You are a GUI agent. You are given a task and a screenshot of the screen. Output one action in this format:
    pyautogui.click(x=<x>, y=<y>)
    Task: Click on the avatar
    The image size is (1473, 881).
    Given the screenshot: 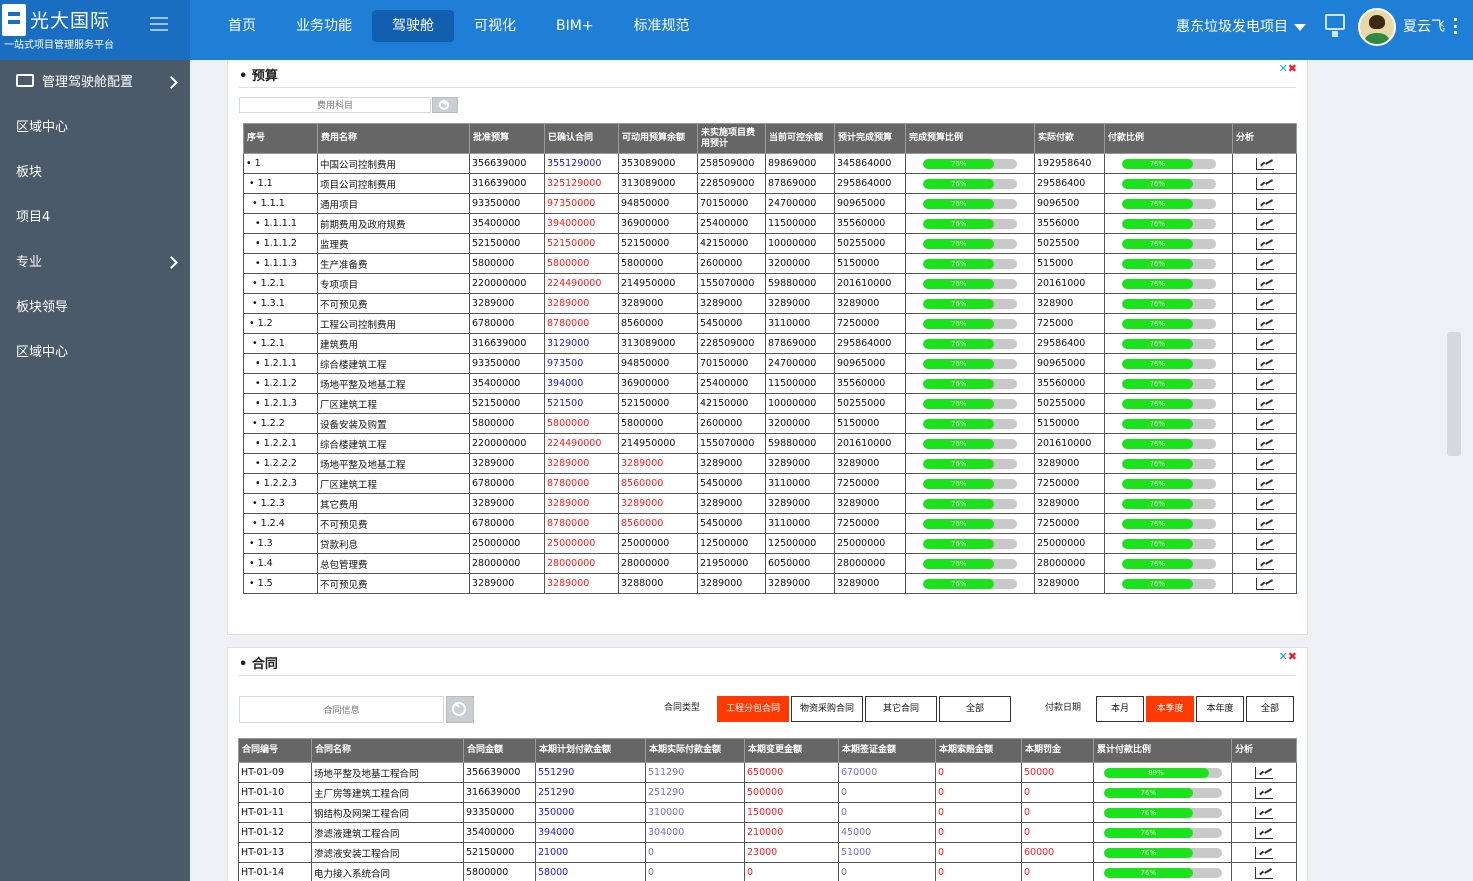 What is the action you would take?
    pyautogui.click(x=1377, y=27)
    